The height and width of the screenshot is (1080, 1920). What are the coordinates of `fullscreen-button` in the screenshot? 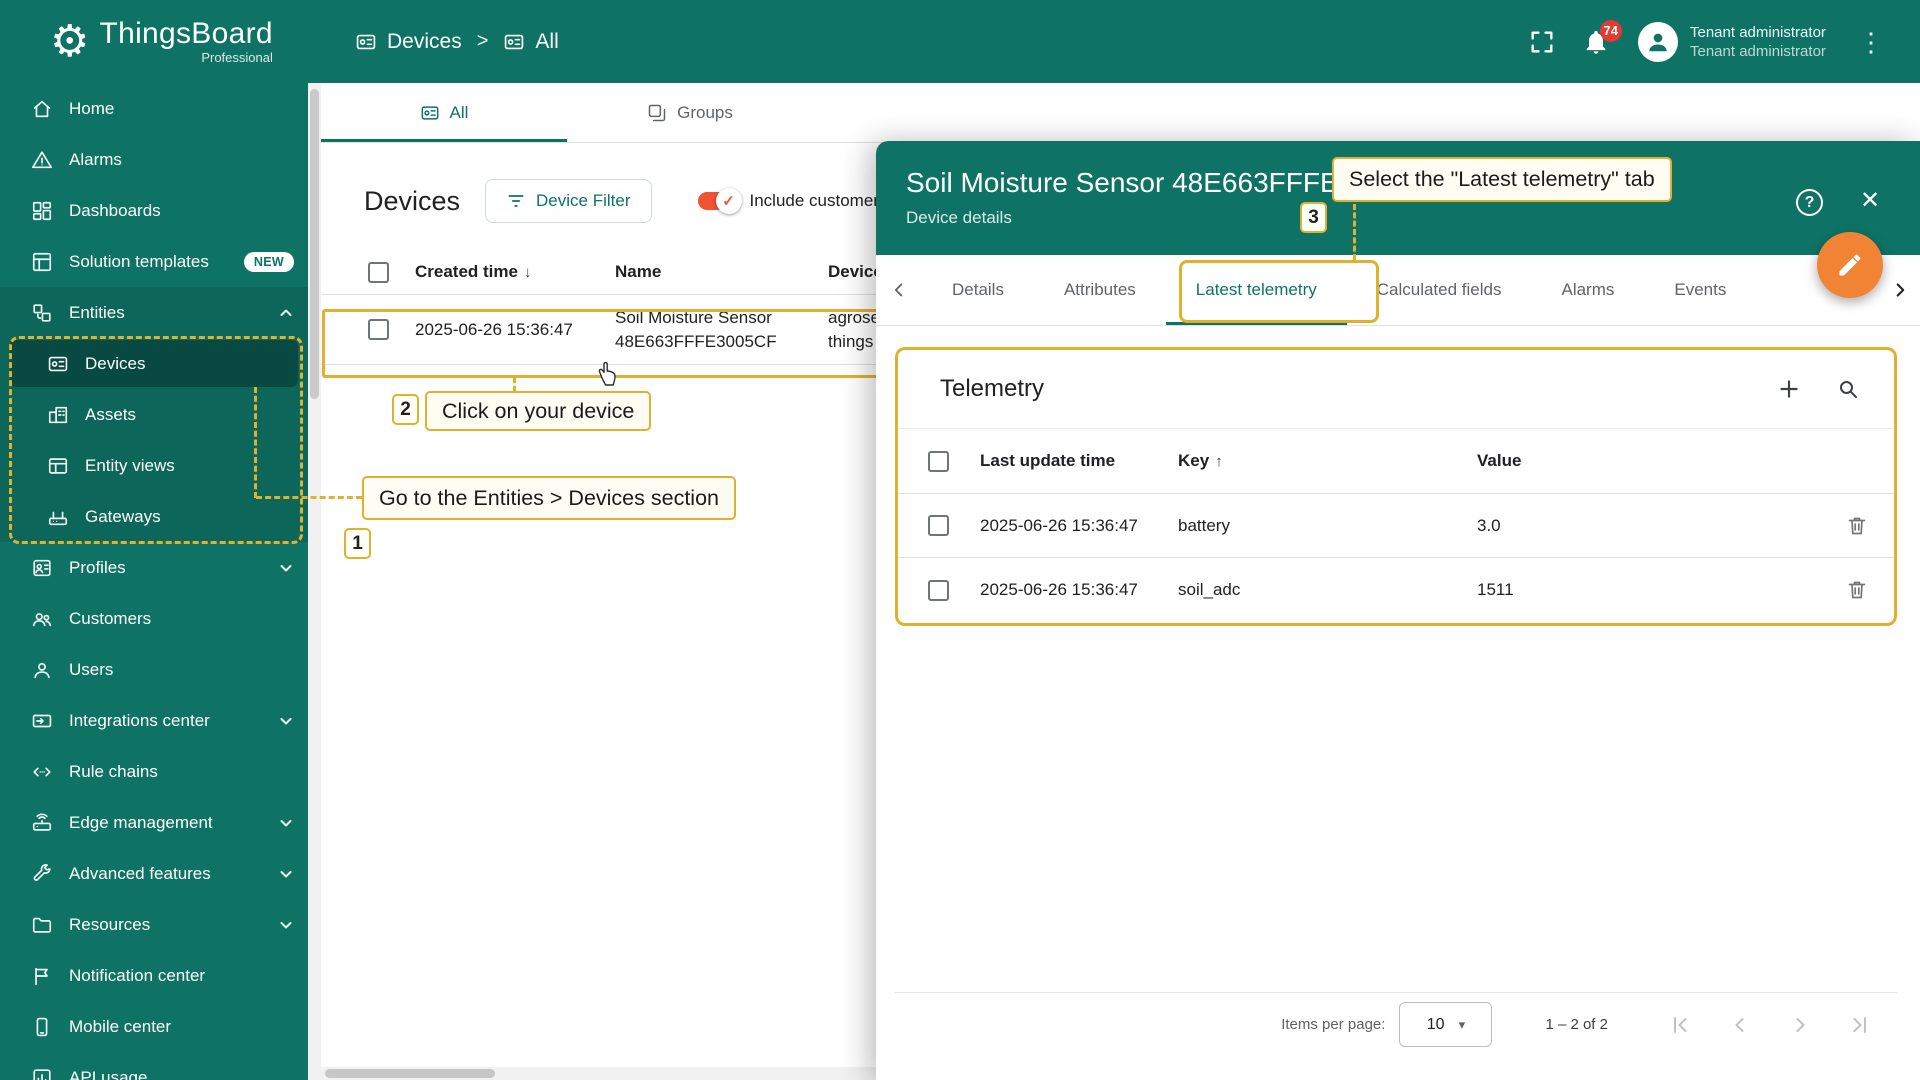 It's located at (1542, 42).